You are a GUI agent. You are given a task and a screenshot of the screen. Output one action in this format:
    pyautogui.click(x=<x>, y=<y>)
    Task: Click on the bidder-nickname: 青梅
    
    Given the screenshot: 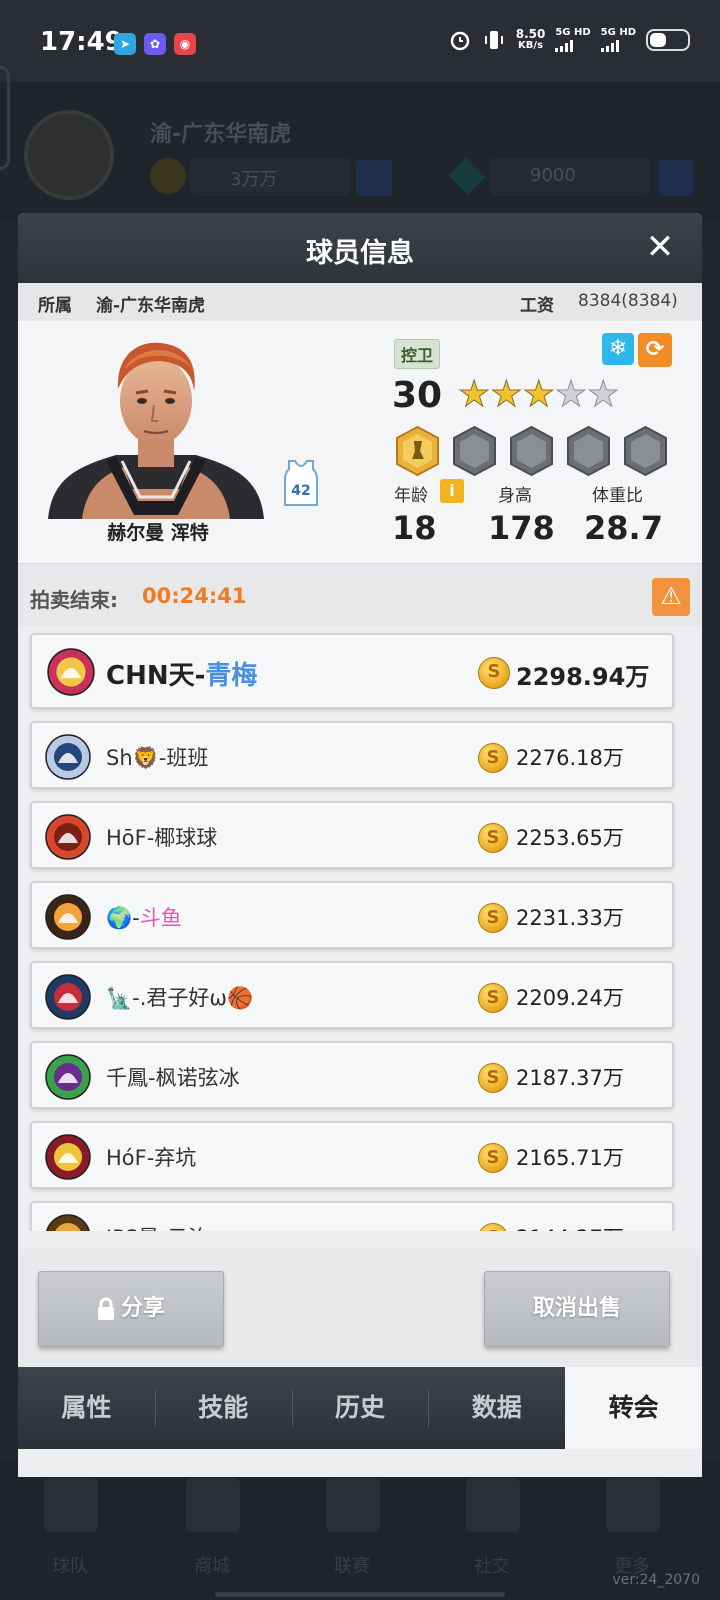 What is the action you would take?
    pyautogui.click(x=231, y=676)
    